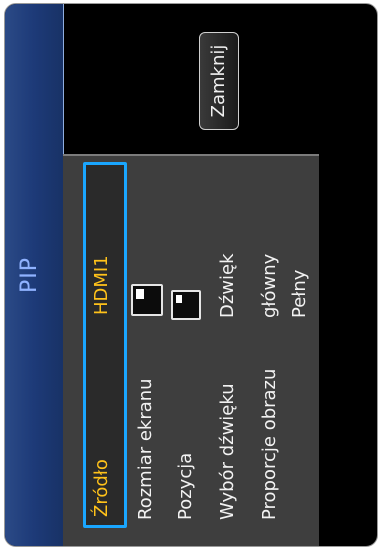 The image size is (382, 551). Describe the element at coordinates (270, 348) in the screenshot. I see `setting-row-aspect-ratio: Proporcje obrazu główny` at that location.